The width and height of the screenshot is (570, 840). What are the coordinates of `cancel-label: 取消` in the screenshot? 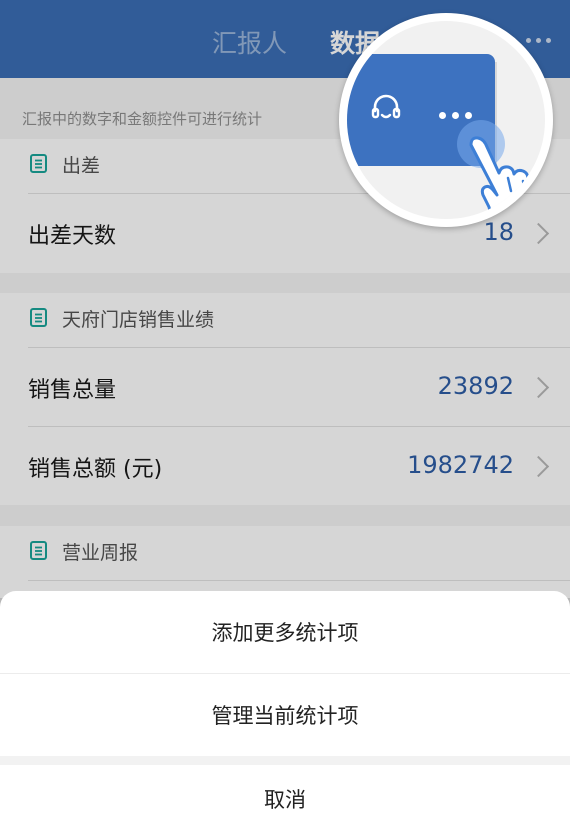 It's located at (285, 800).